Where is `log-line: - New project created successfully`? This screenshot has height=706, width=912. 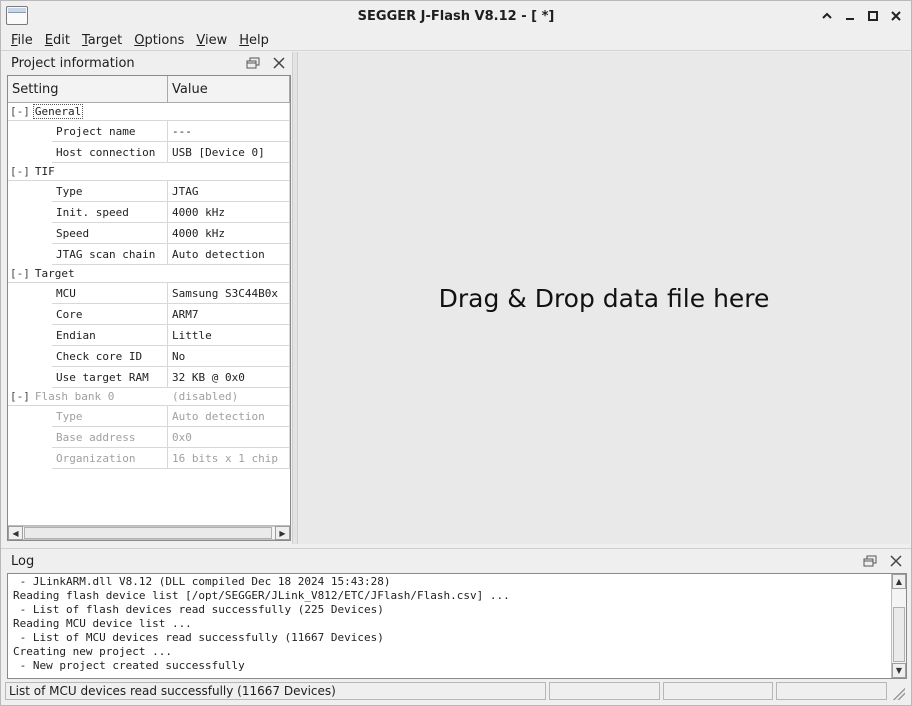
log-line: - New project created successfully is located at coordinates (129, 665).